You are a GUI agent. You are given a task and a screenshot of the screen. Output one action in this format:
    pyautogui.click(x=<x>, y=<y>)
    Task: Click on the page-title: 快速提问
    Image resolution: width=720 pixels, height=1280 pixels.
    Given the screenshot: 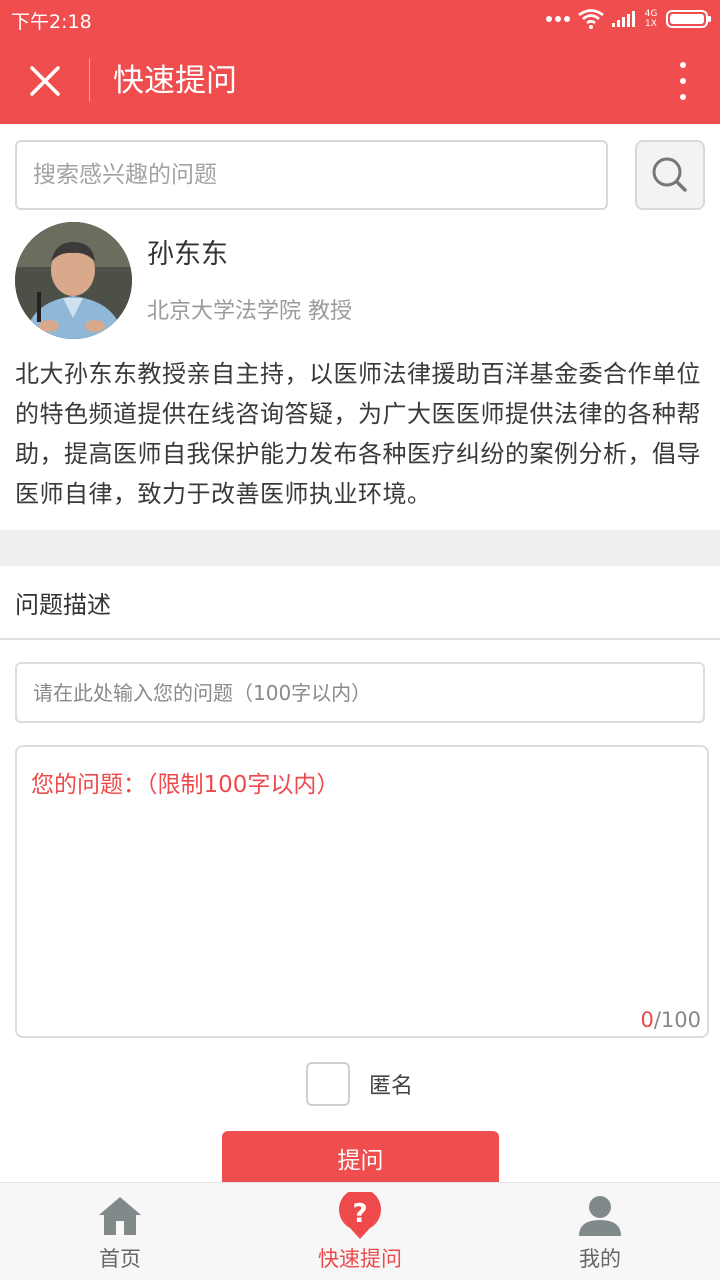 What is the action you would take?
    pyautogui.click(x=175, y=81)
    